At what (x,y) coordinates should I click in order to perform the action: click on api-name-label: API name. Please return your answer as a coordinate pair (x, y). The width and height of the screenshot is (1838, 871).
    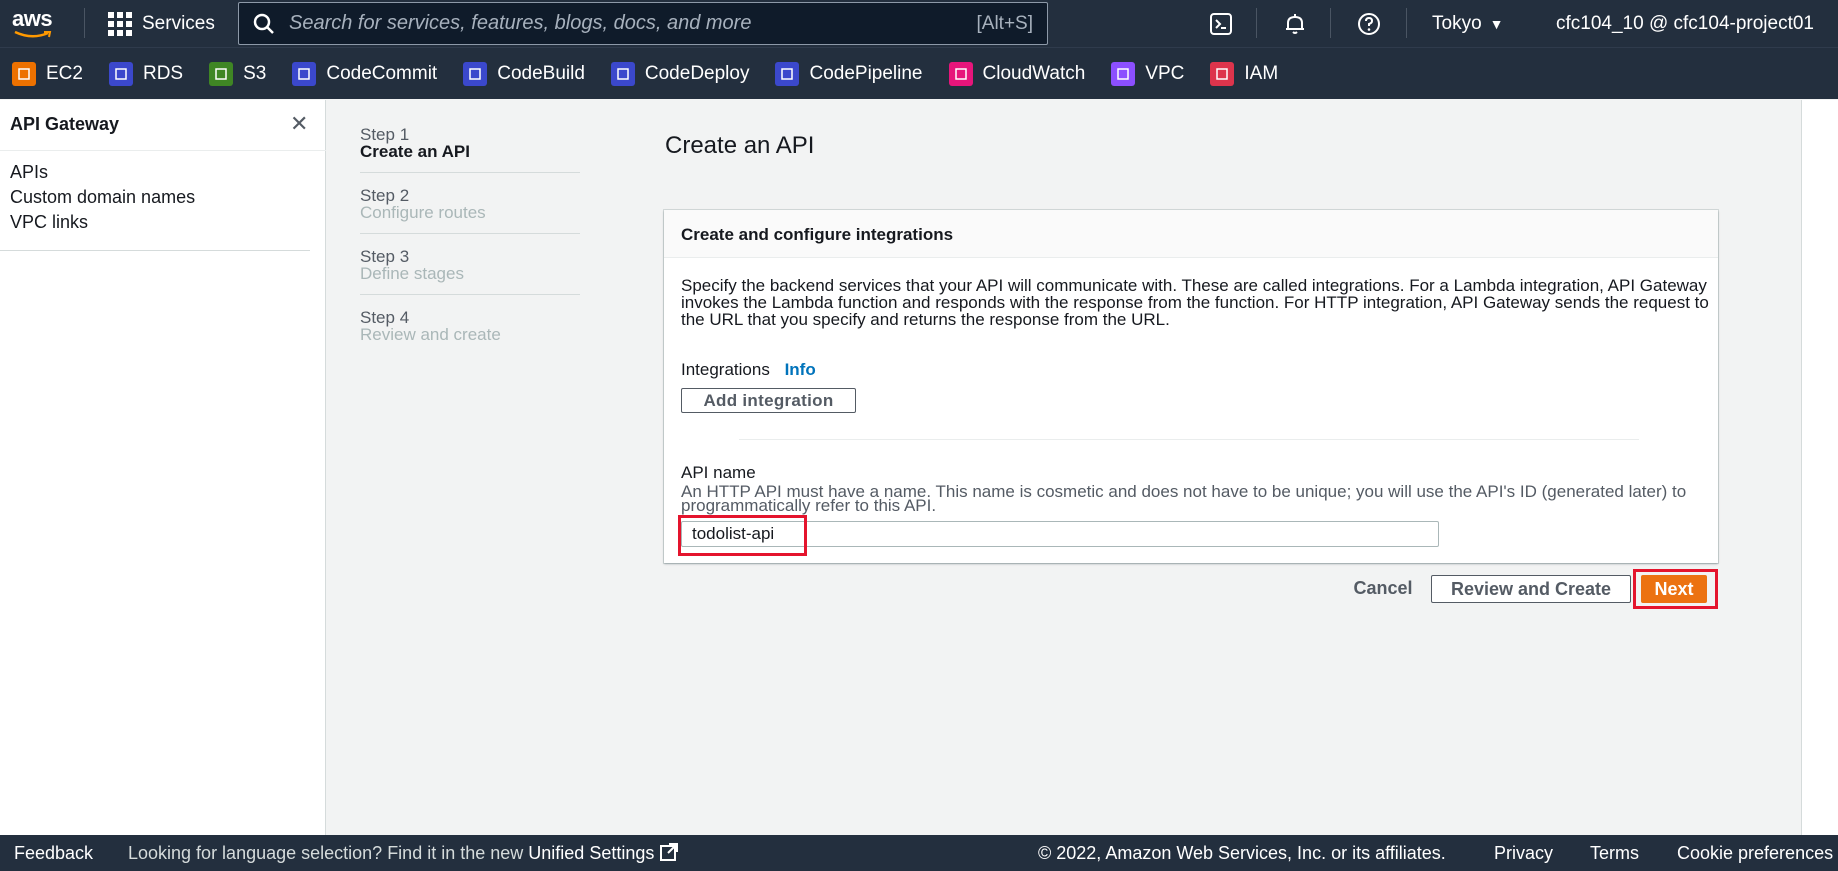
    Looking at the image, I should click on (718, 472).